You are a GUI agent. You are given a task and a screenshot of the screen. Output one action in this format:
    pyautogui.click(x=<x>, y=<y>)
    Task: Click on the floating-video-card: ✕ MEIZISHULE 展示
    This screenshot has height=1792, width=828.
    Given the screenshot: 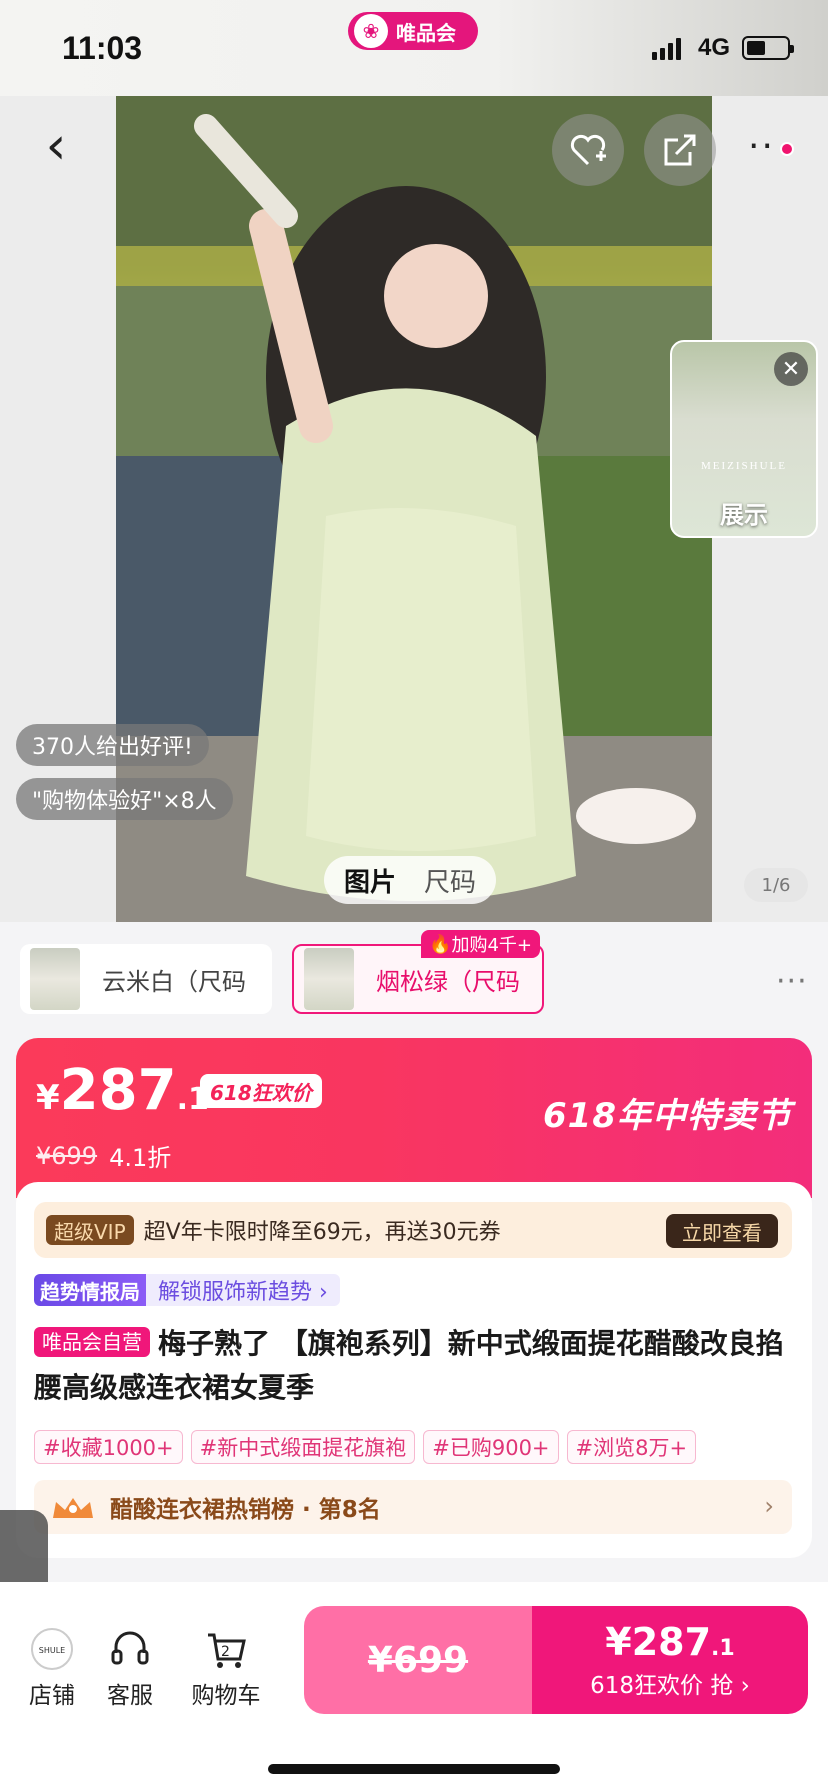 What is the action you would take?
    pyautogui.click(x=744, y=439)
    